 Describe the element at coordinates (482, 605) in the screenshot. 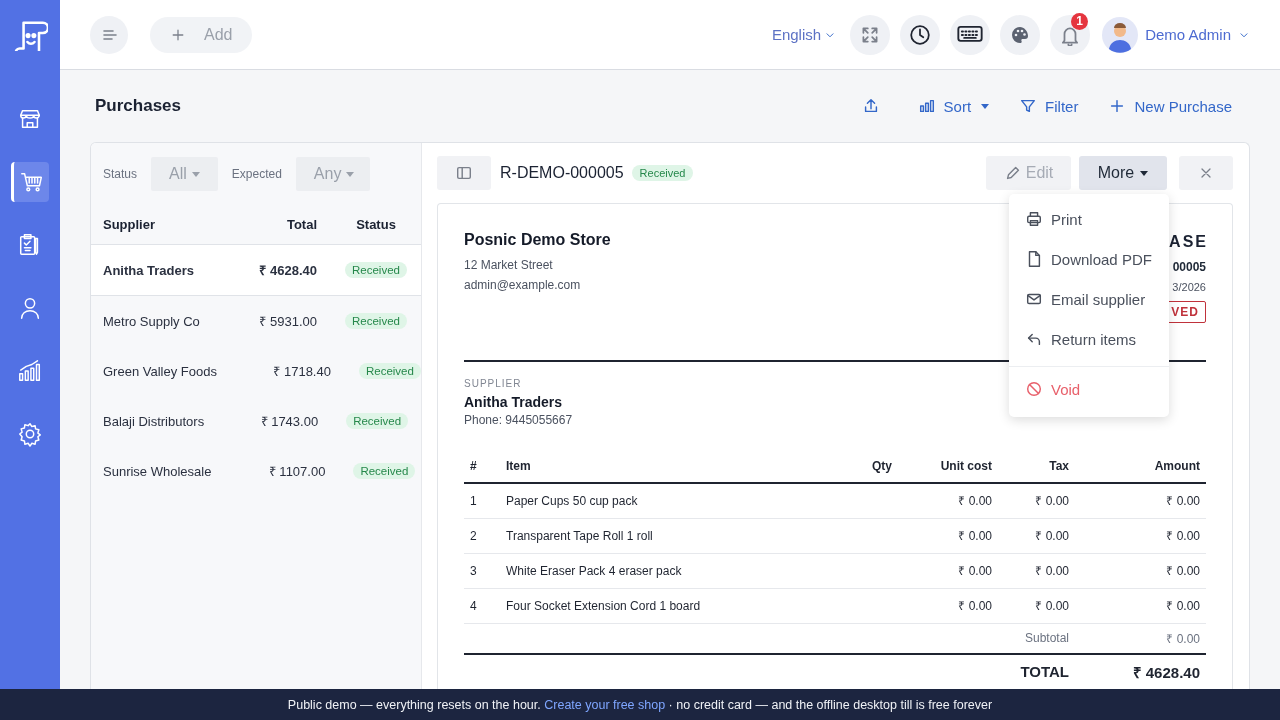

I see `table-cell: 4` at that location.